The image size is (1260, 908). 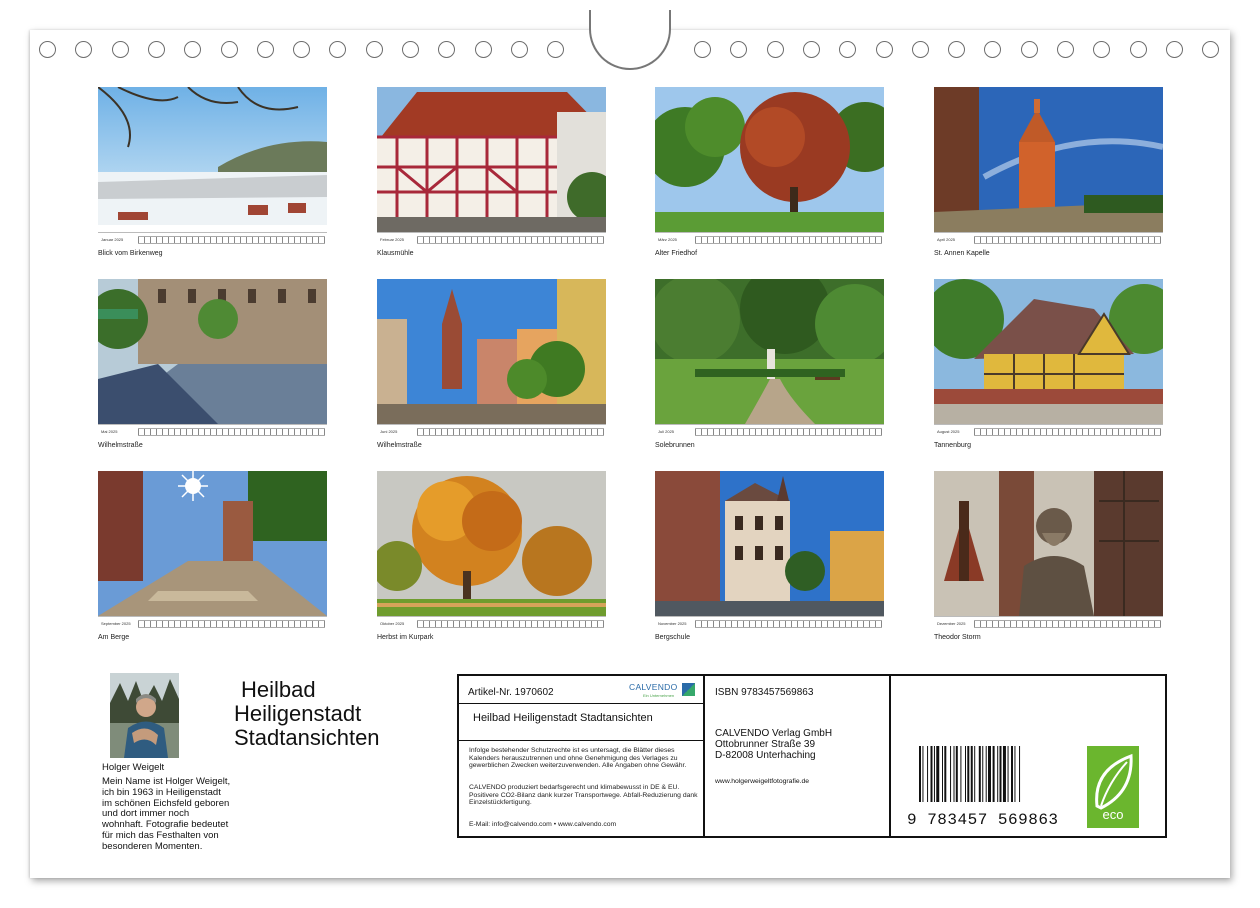 I want to click on calendar-photo: November 2025, so click(x=769, y=551).